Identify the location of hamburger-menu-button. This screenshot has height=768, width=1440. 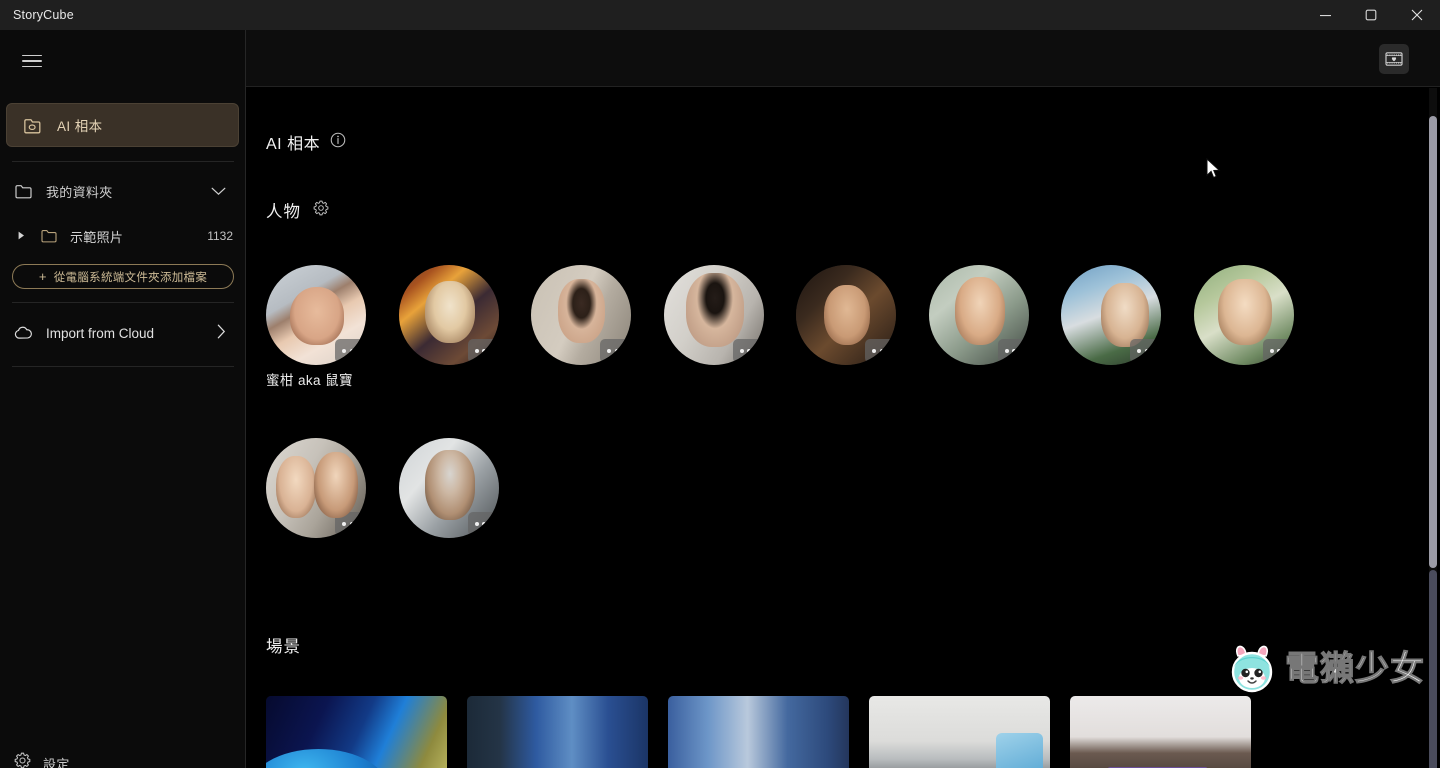
(32, 61).